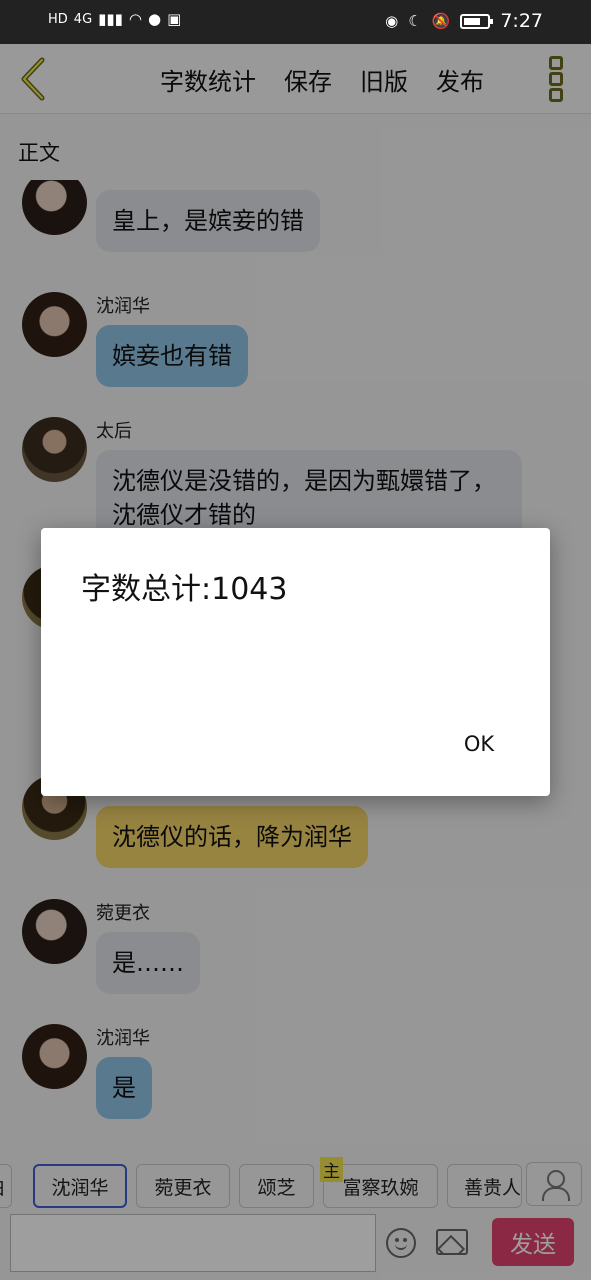 The image size is (591, 1280). What do you see at coordinates (392, 21) in the screenshot?
I see `eye-icon: ◉` at bounding box center [392, 21].